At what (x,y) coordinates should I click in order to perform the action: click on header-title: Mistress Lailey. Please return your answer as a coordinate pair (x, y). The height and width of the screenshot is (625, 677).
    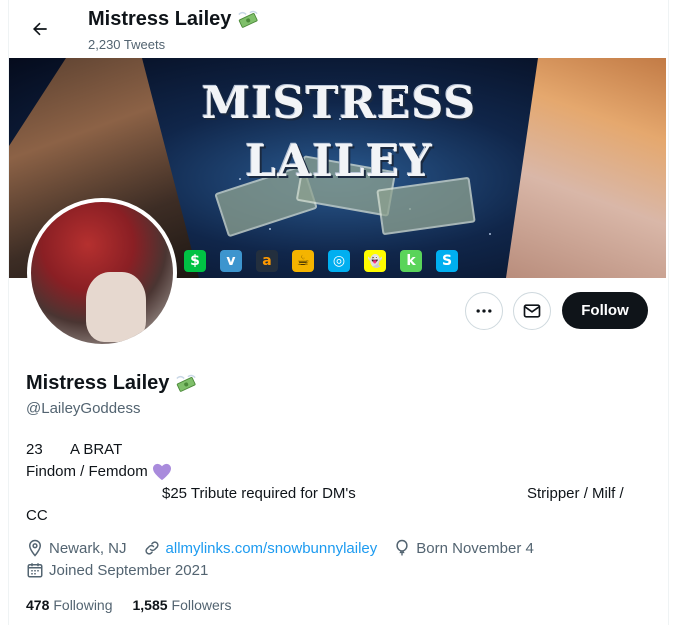
    Looking at the image, I should click on (173, 19).